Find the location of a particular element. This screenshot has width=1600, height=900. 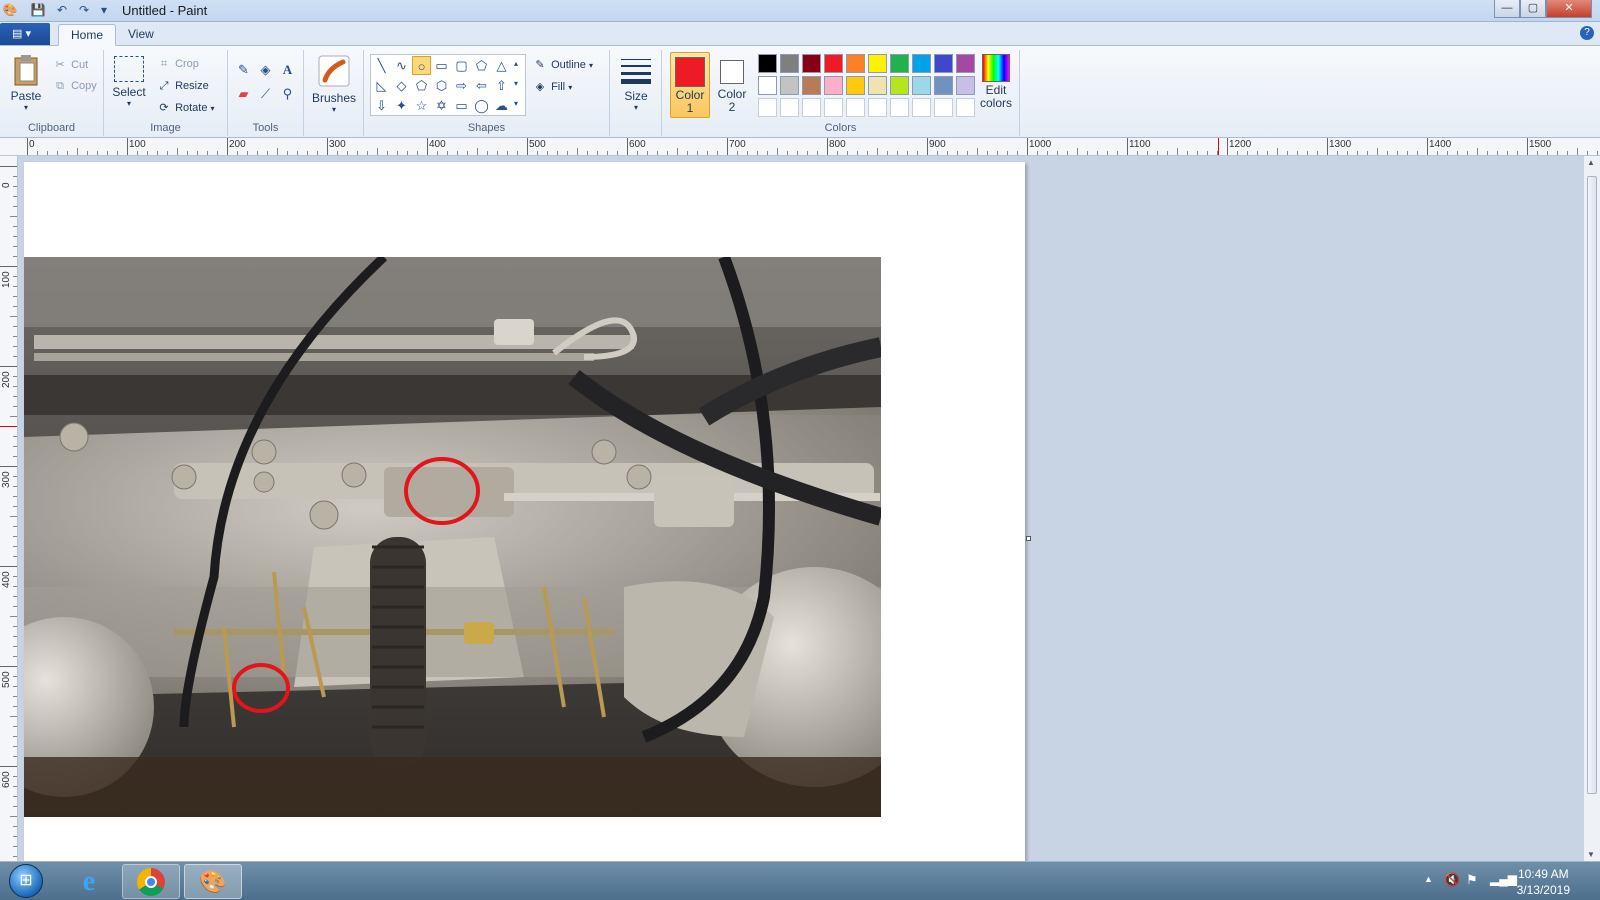

outline-button: ✎ Outline ▾ is located at coordinates (562, 64).